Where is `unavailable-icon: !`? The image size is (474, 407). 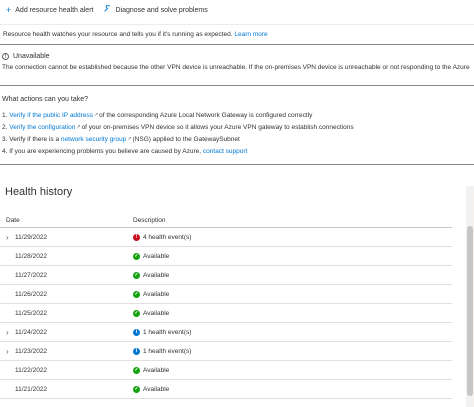 unavailable-icon: ! is located at coordinates (5, 56).